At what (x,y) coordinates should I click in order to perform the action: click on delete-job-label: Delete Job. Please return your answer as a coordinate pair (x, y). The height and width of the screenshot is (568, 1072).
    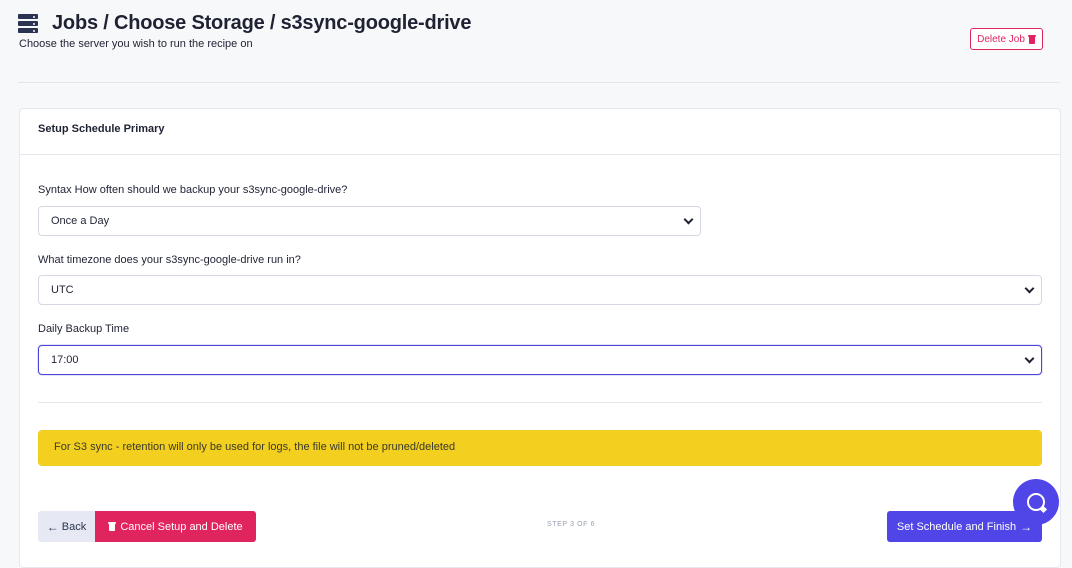
    Looking at the image, I should click on (1001, 39).